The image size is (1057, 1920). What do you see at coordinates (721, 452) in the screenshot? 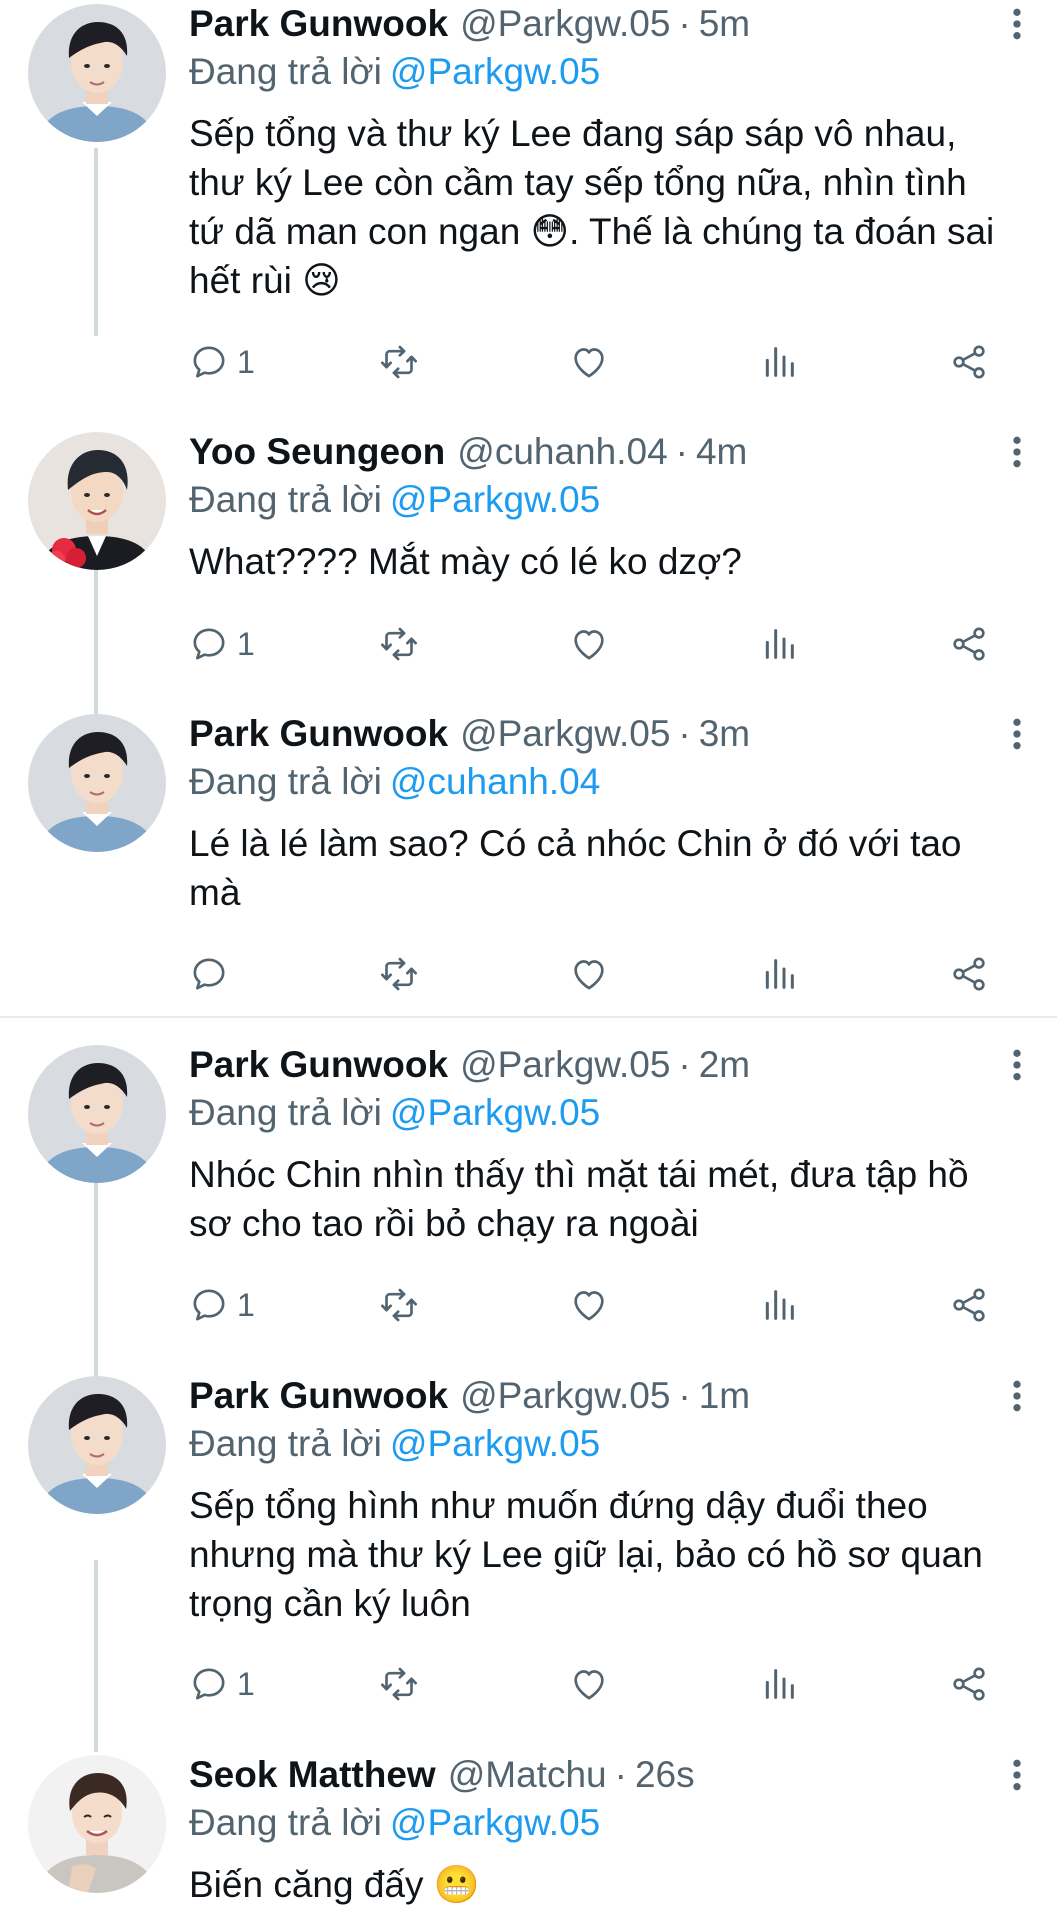
I see `timestamp: 4m` at bounding box center [721, 452].